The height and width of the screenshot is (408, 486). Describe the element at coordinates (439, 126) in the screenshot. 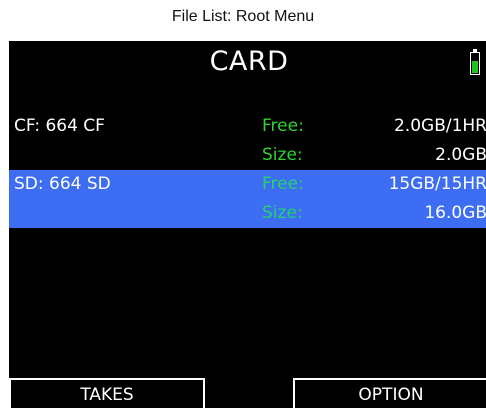

I see `free-value: 2.0GB/1HR` at that location.